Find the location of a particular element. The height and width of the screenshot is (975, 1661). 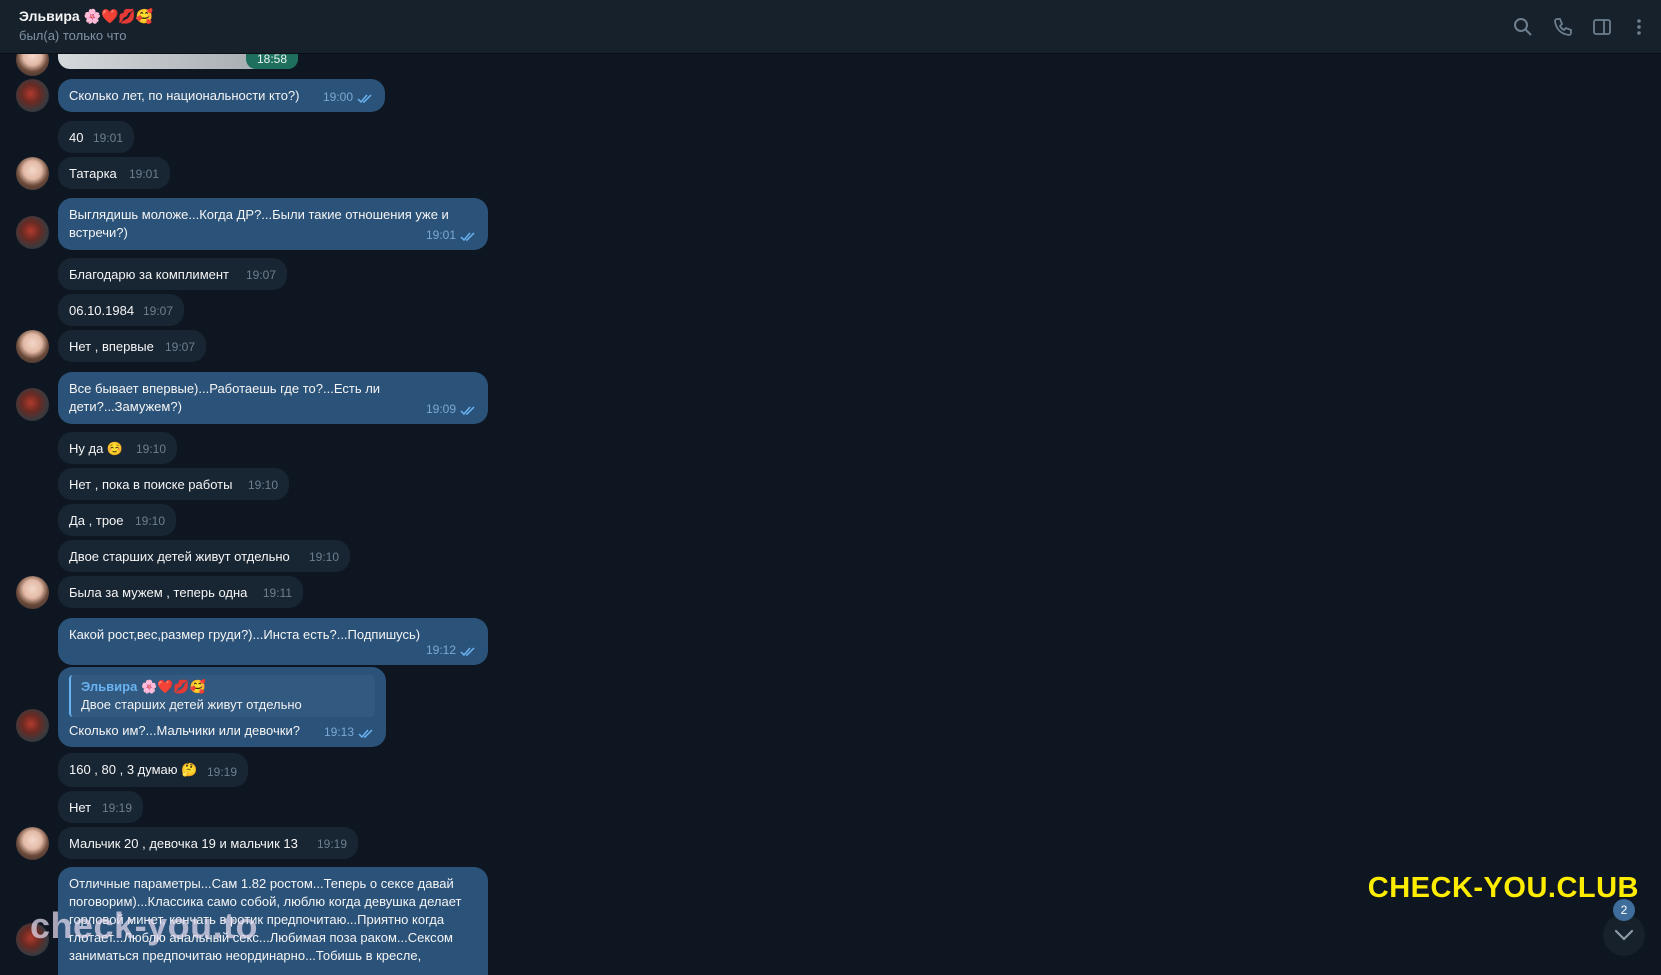

phone-icon is located at coordinates (1563, 27).